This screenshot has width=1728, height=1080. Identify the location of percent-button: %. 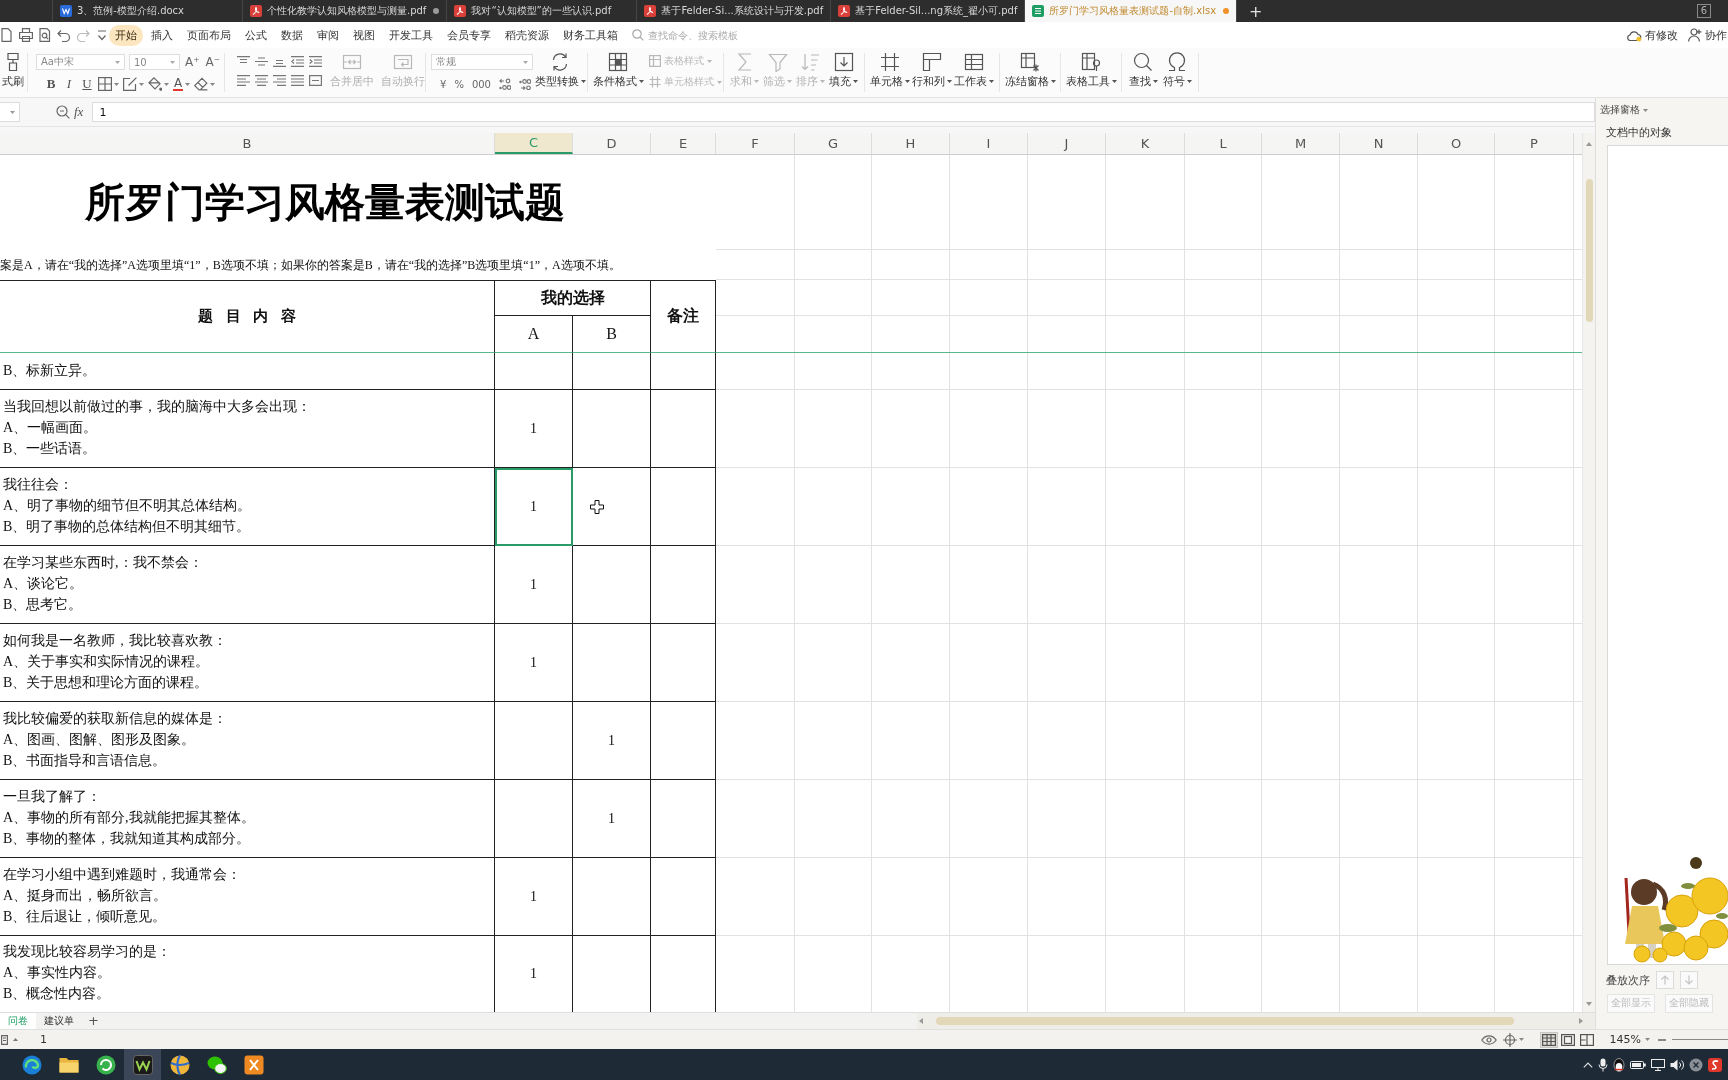
(459, 84).